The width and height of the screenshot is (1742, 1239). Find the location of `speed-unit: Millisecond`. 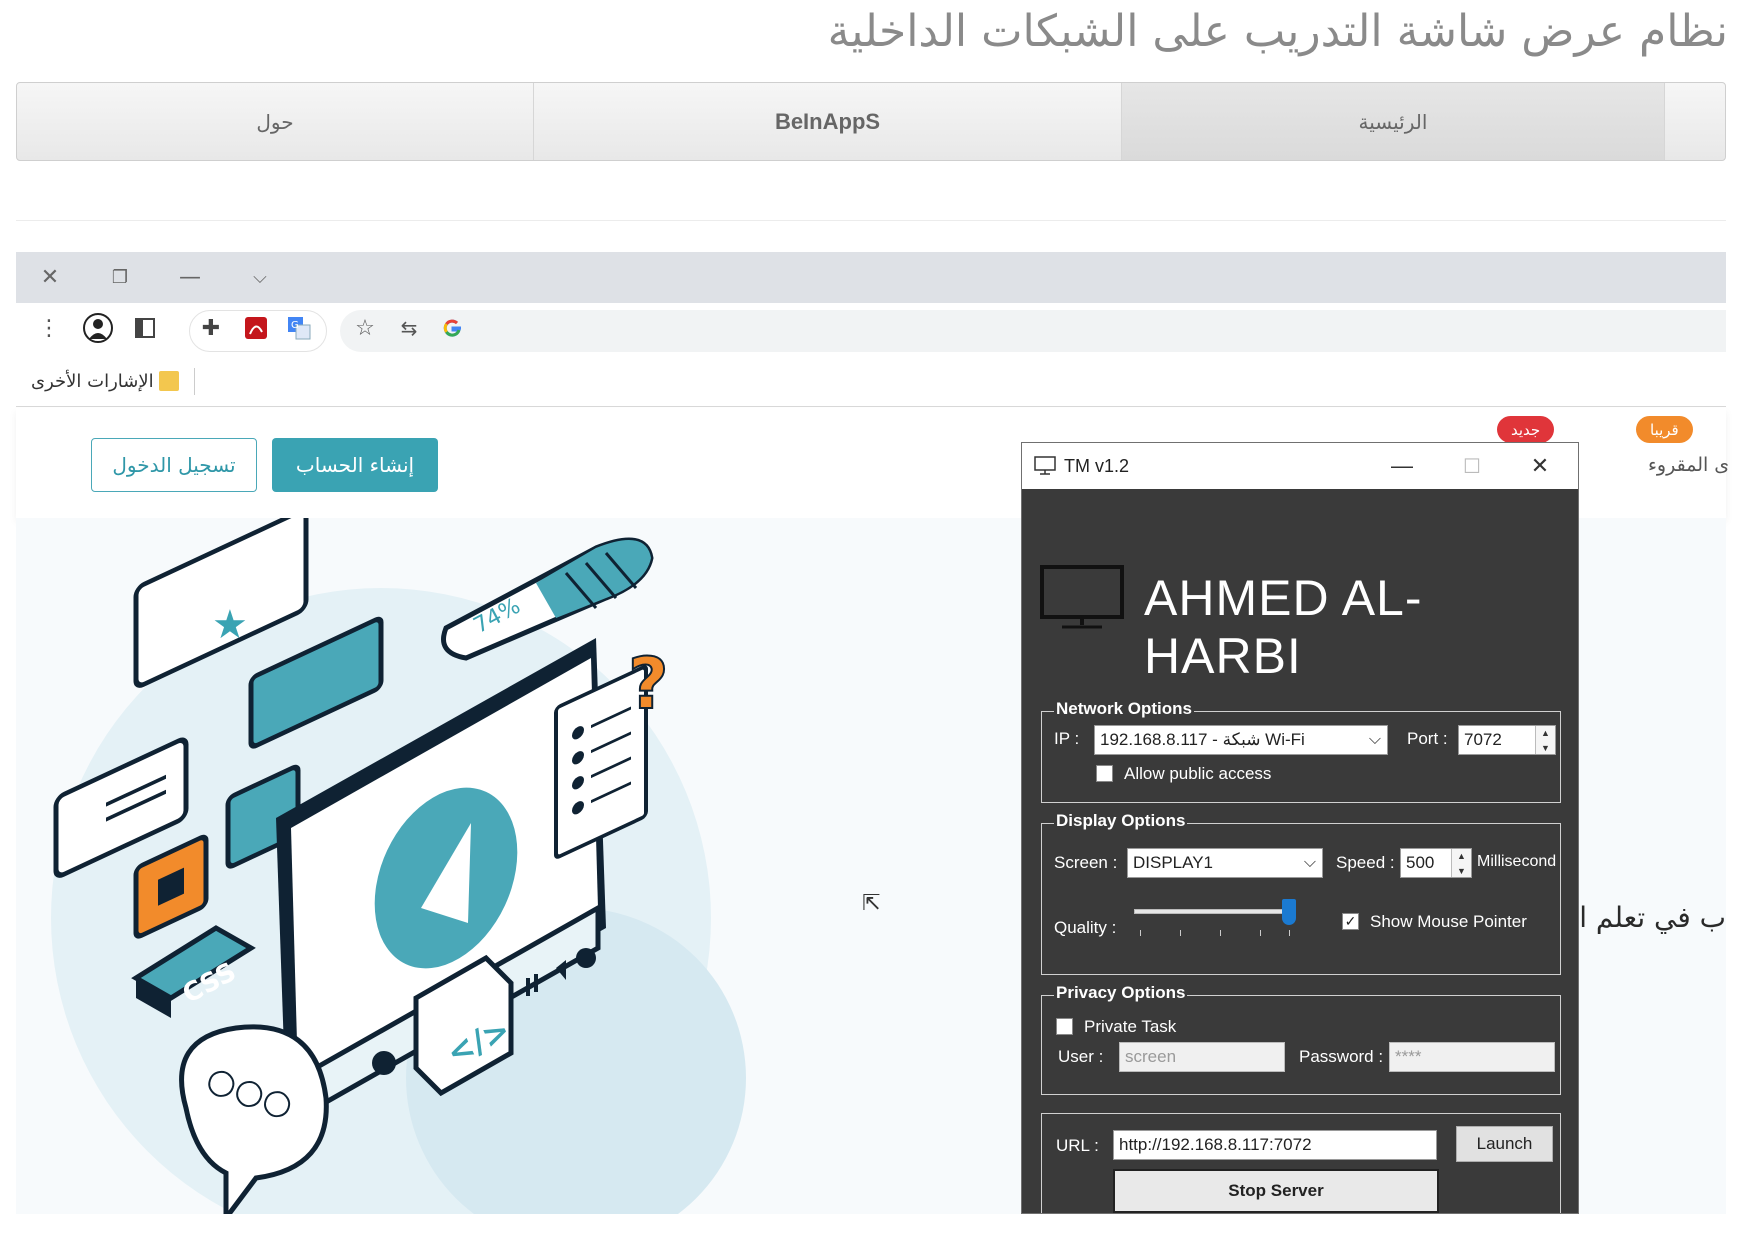

speed-unit: Millisecond is located at coordinates (1517, 861).